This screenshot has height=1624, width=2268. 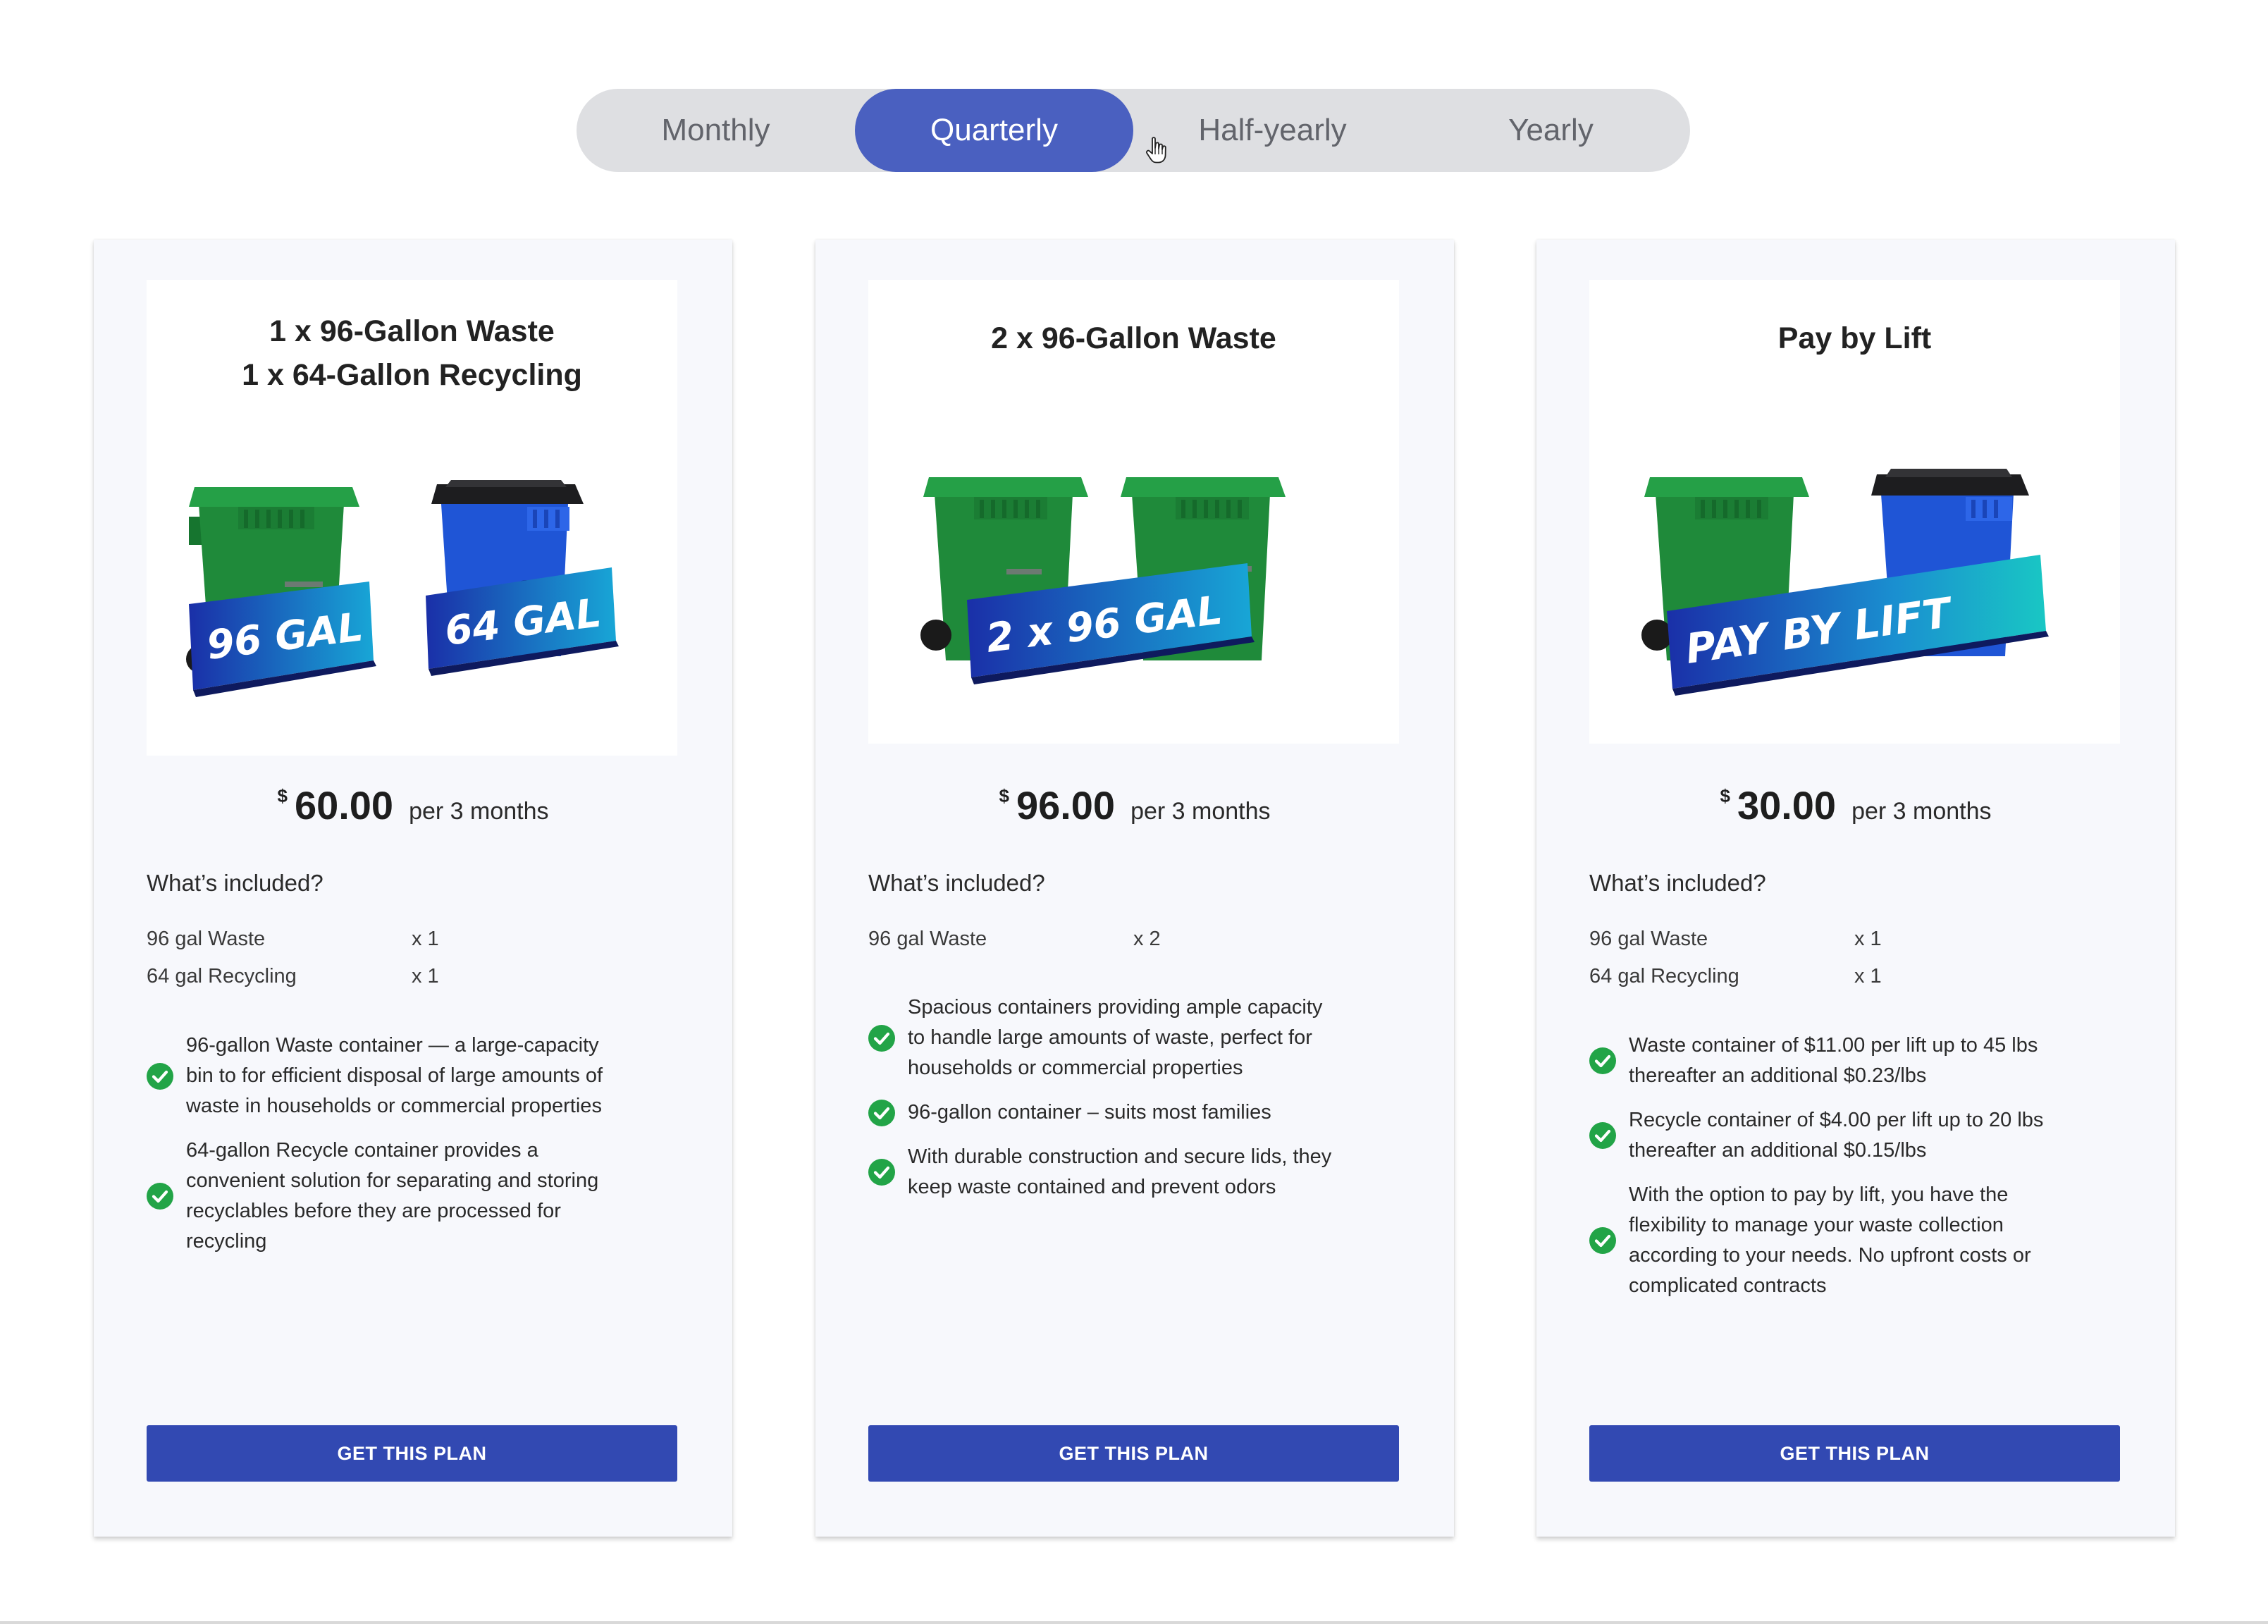 What do you see at coordinates (412, 331) in the screenshot?
I see `plan-title-line1: 1 x 96-Gallon Waste` at bounding box center [412, 331].